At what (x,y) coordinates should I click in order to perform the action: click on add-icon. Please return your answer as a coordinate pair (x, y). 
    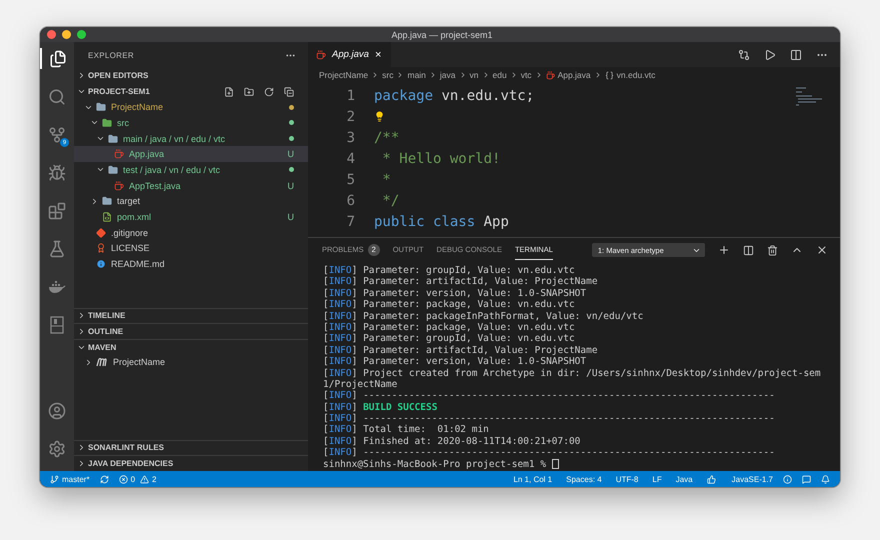
    Looking at the image, I should click on (724, 250).